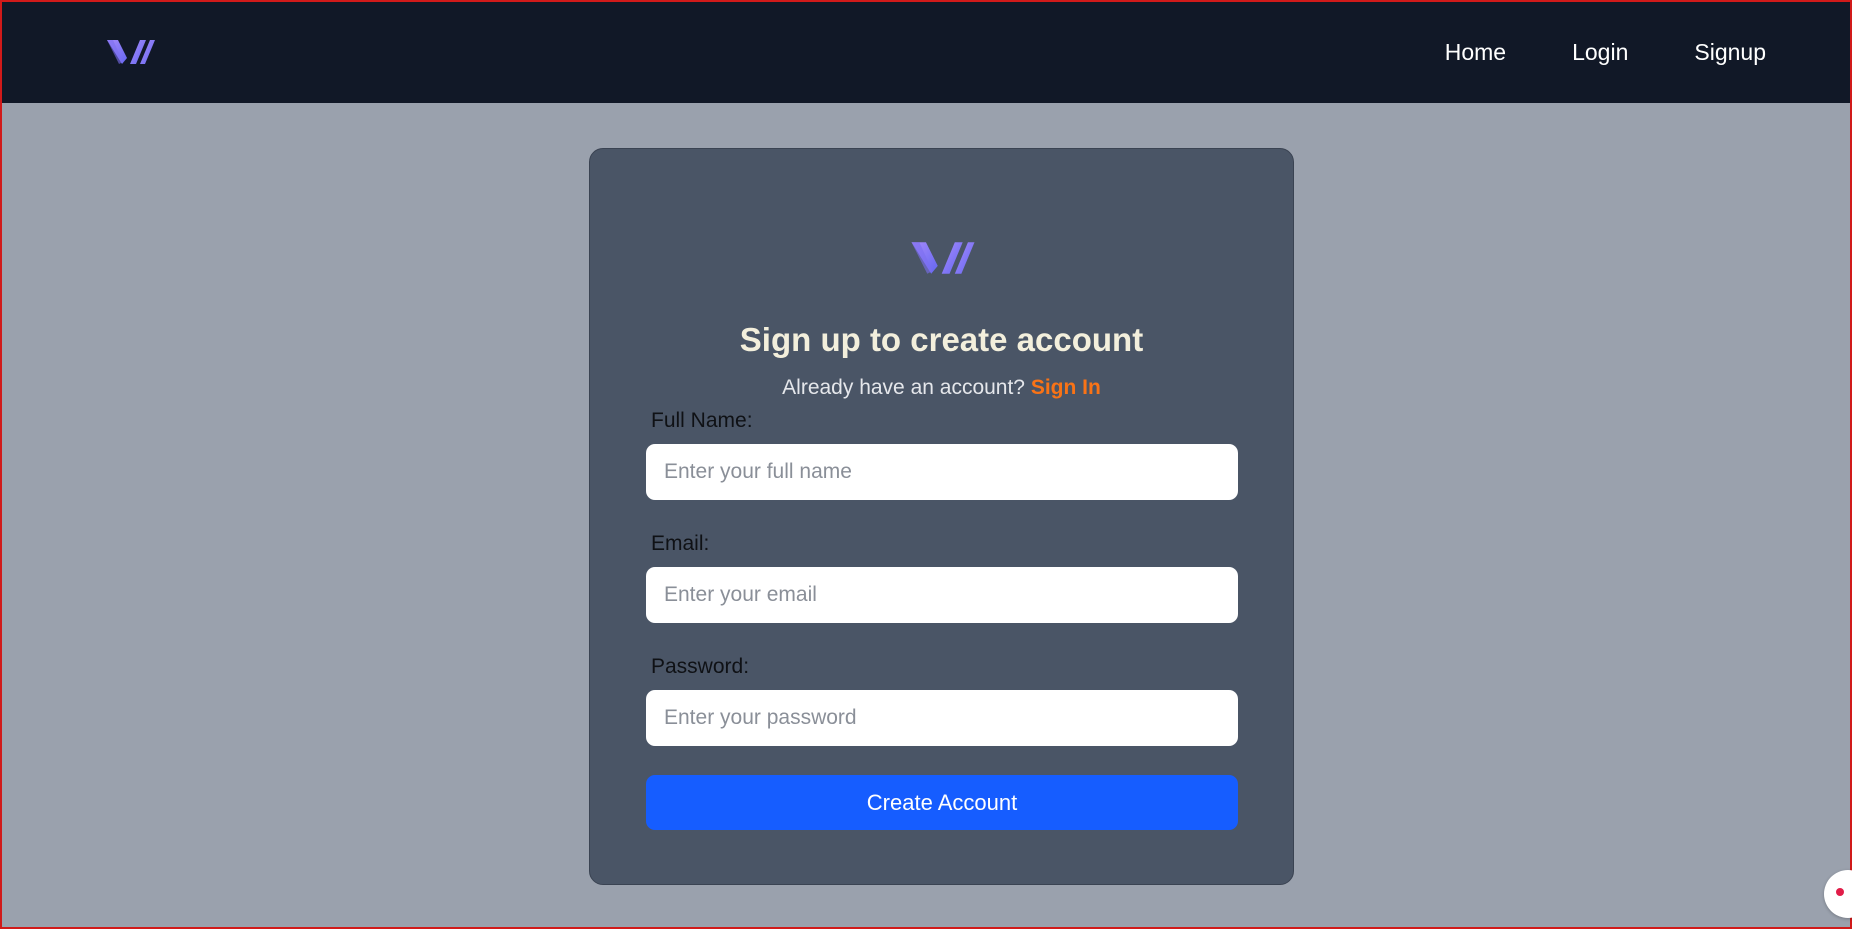 The image size is (1852, 929). Describe the element at coordinates (680, 543) in the screenshot. I see `email-label: Email:` at that location.